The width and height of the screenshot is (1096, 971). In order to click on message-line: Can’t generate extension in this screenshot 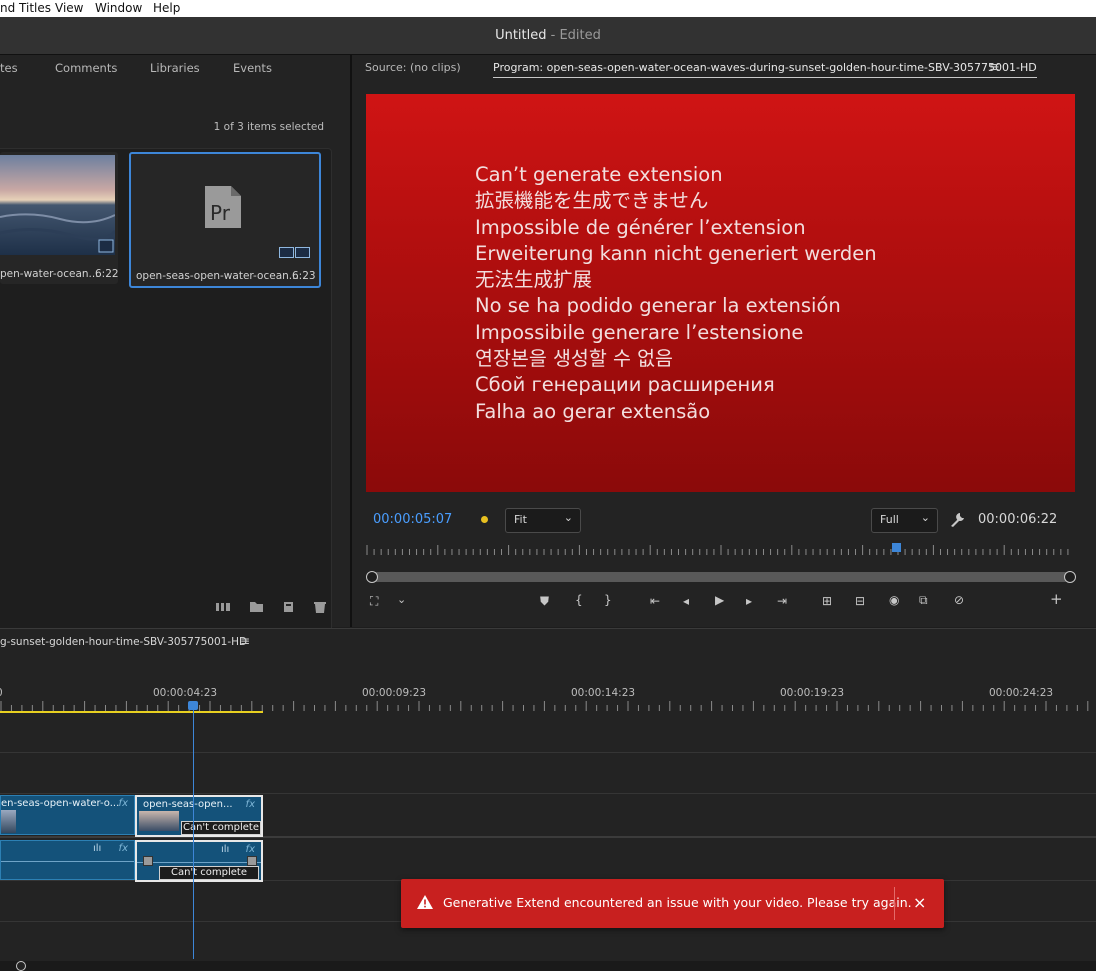, I will do `click(599, 174)`.